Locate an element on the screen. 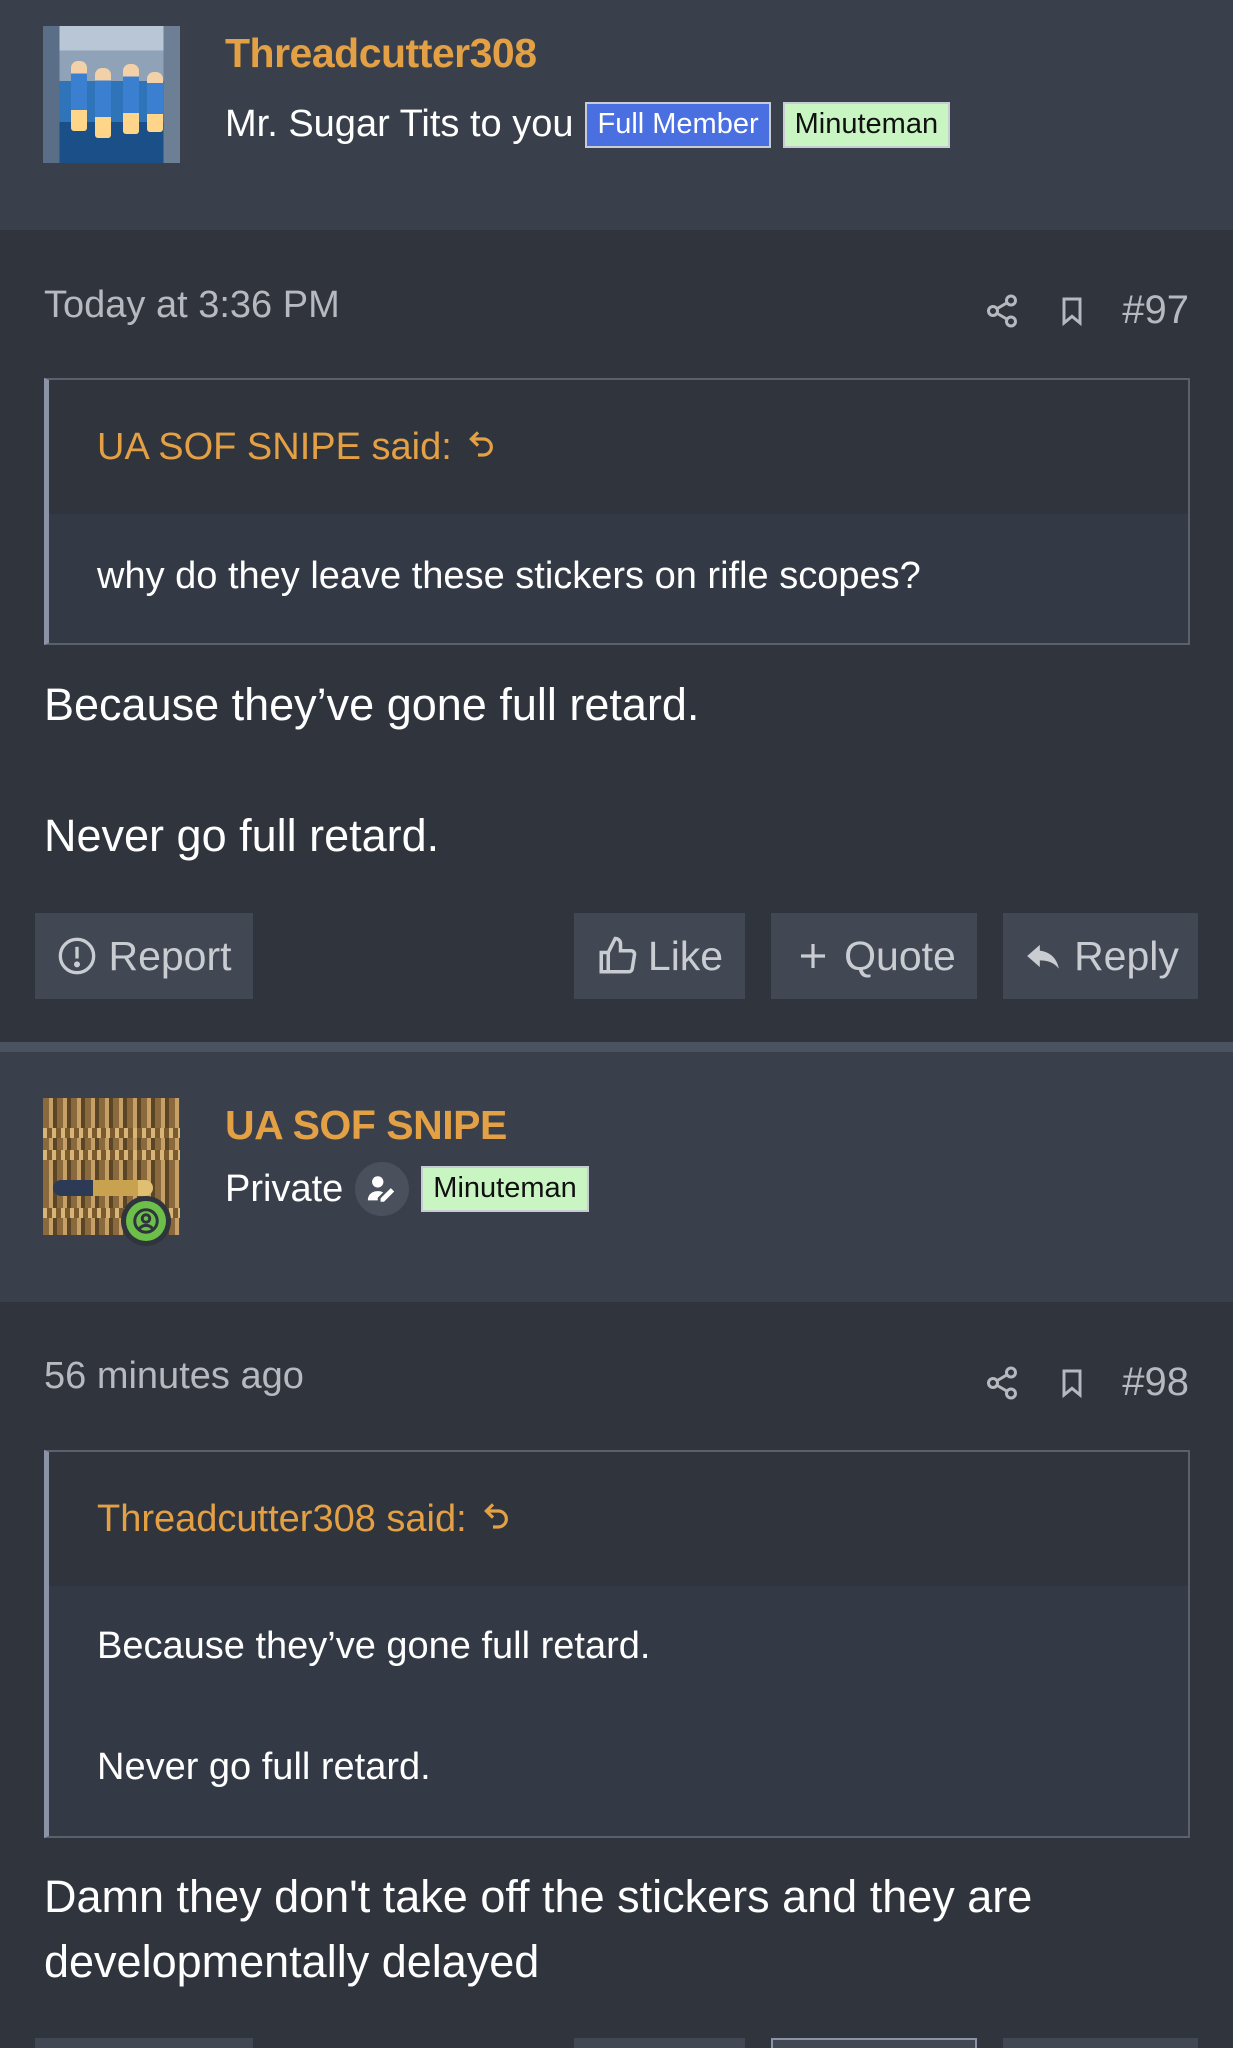  user-edit-icon is located at coordinates (382, 1189).